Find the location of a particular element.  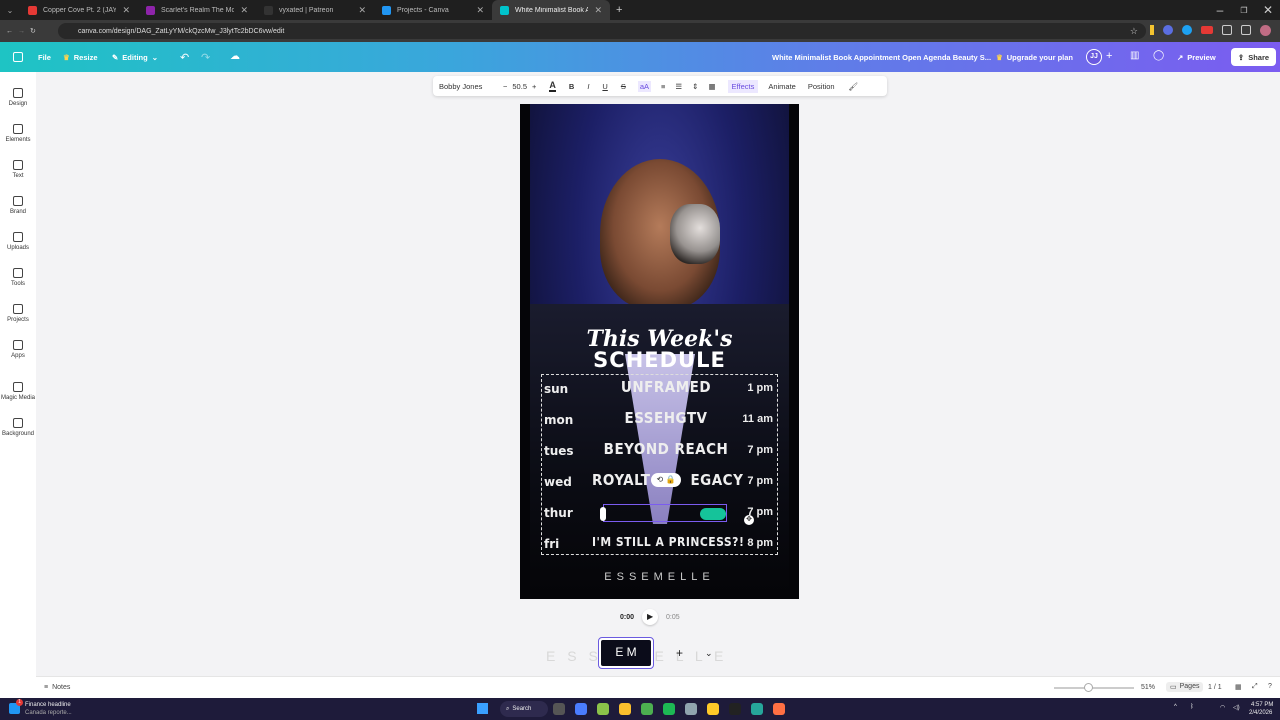

zoom-slider-thumb is located at coordinates (1088, 687).